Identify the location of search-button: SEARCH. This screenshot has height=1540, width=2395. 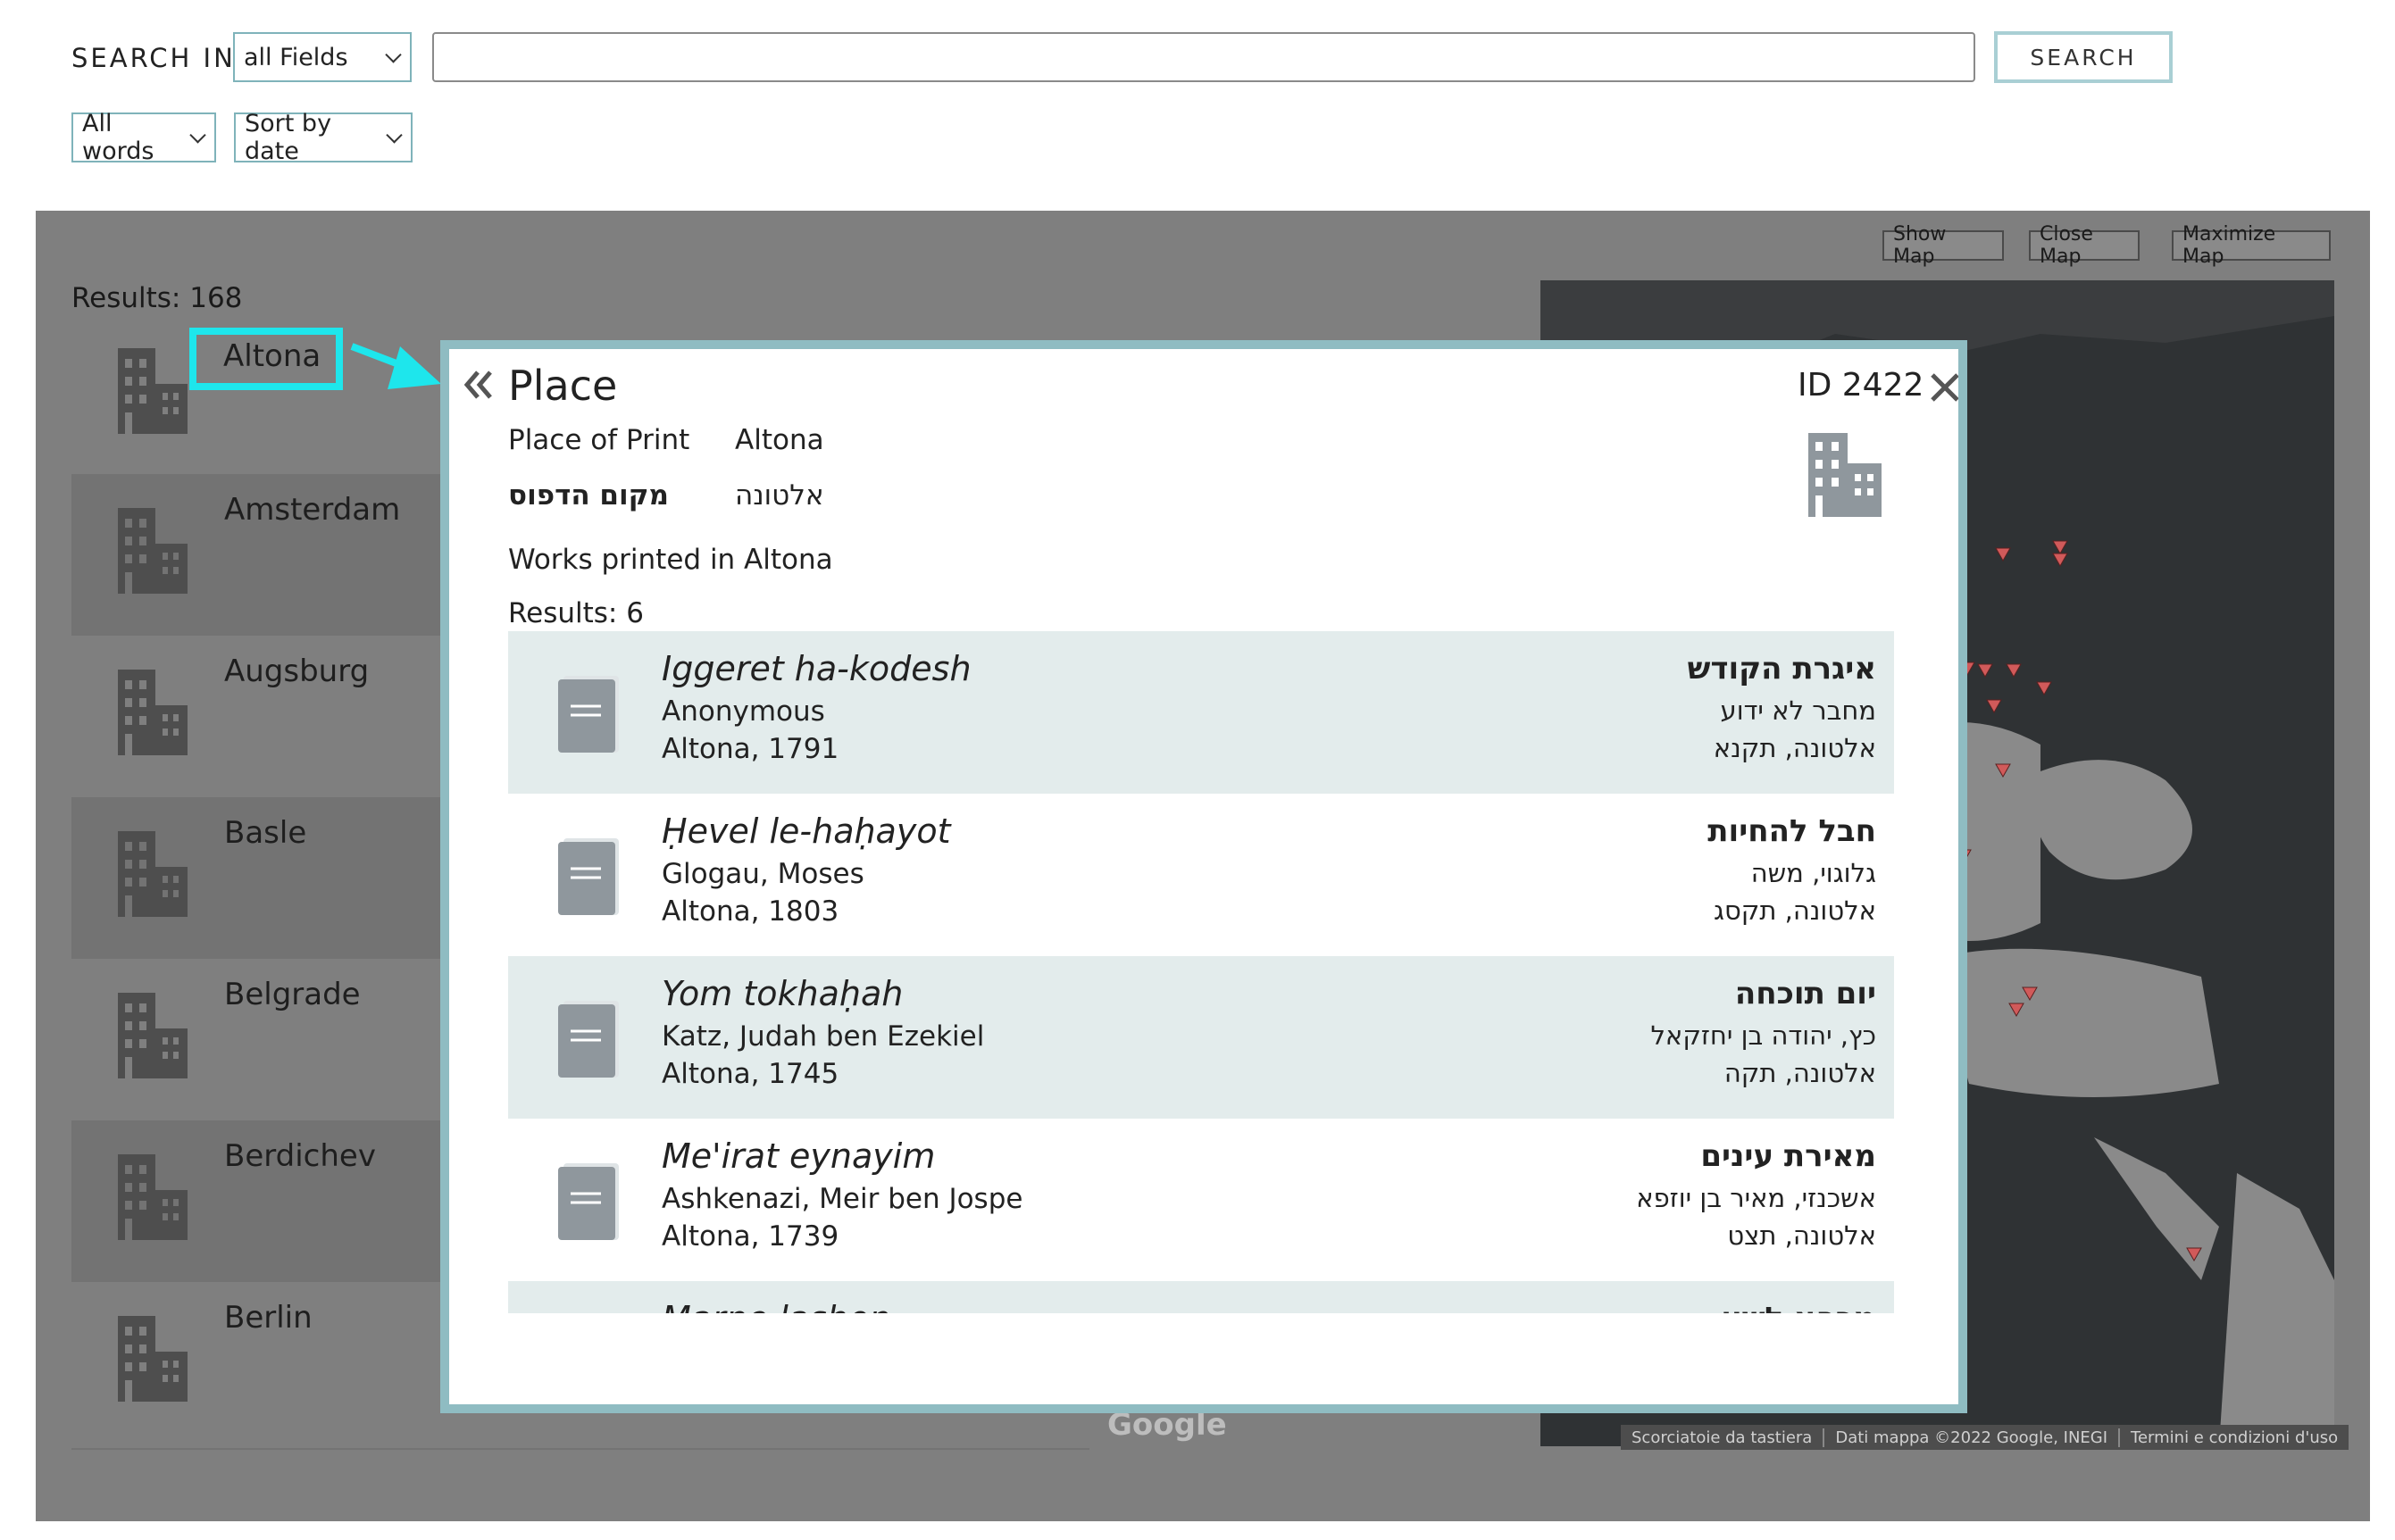
(2083, 57).